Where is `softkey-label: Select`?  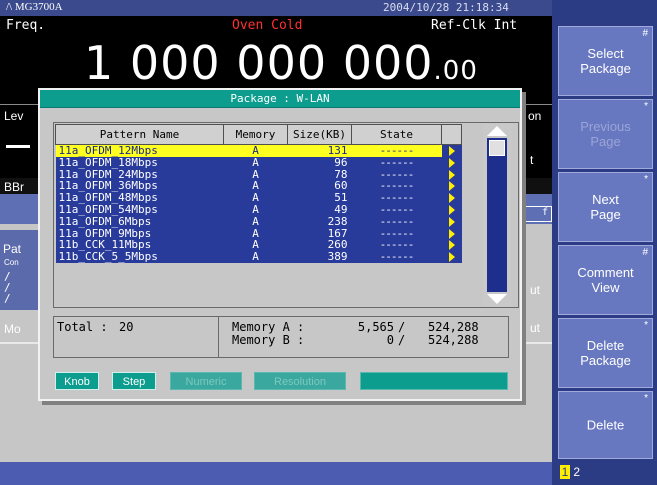 softkey-label: Select is located at coordinates (605, 53).